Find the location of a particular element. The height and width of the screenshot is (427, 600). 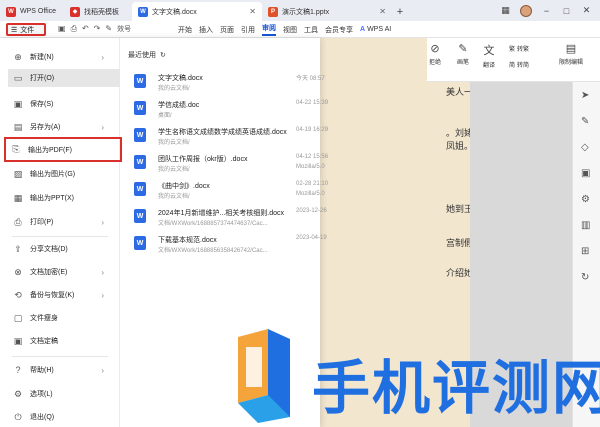

tab-insert: 插入 is located at coordinates (206, 30).